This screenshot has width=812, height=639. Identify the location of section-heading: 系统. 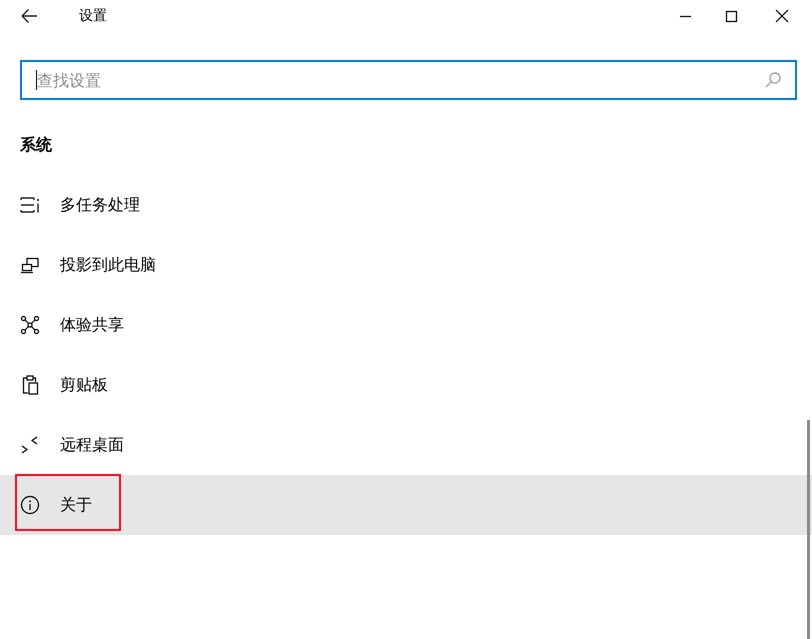
(36, 145).